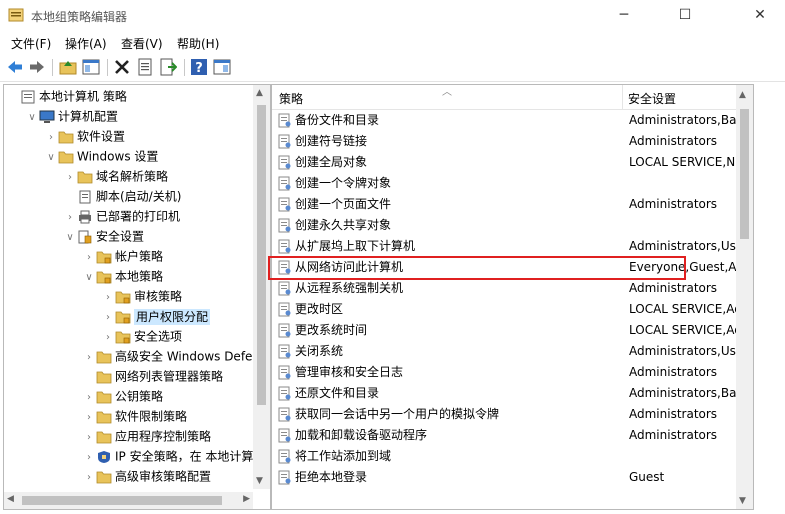 The height and width of the screenshot is (514, 785). What do you see at coordinates (121, 216) in the screenshot?
I see `tree-item: › 已部署的打印机` at bounding box center [121, 216].